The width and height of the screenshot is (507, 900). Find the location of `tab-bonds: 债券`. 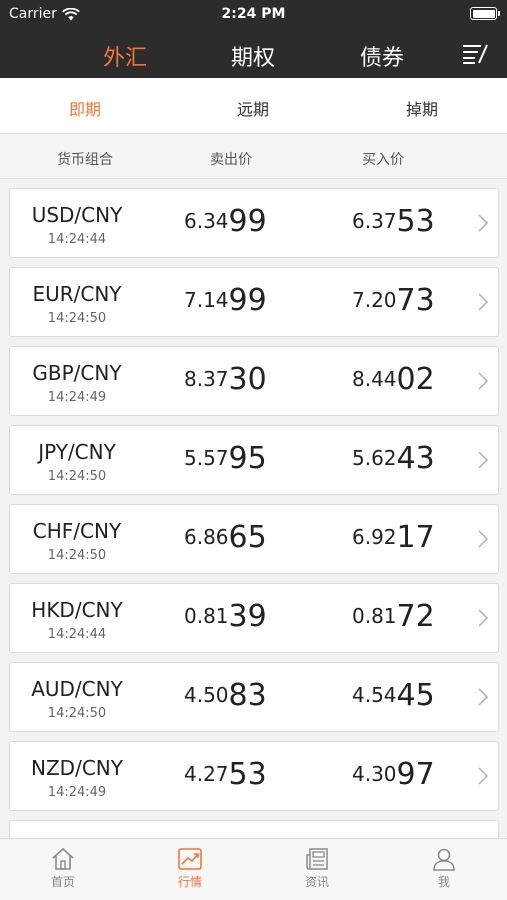

tab-bonds: 债券 is located at coordinates (382, 56).